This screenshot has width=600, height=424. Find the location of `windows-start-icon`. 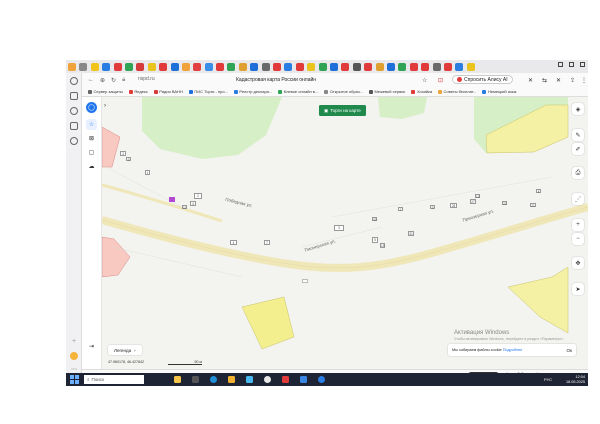

windows-start-icon is located at coordinates (74, 379).